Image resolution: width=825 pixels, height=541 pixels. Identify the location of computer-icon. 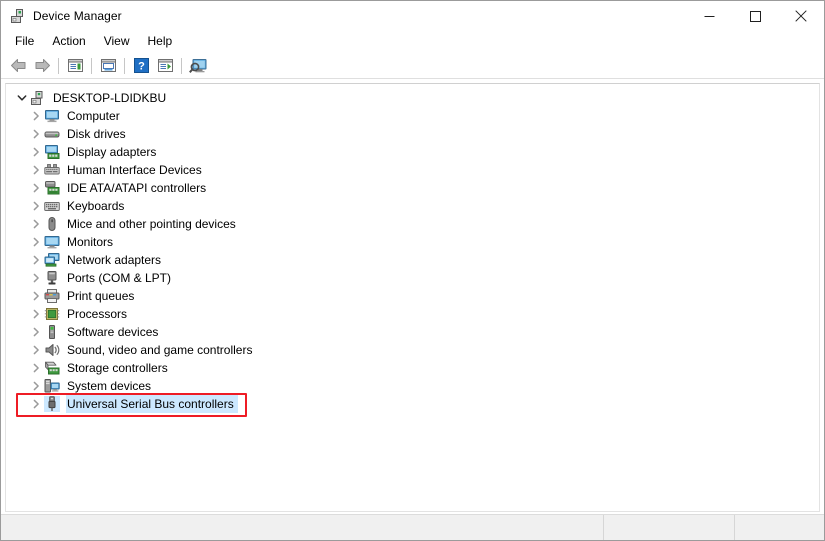
(52, 116).